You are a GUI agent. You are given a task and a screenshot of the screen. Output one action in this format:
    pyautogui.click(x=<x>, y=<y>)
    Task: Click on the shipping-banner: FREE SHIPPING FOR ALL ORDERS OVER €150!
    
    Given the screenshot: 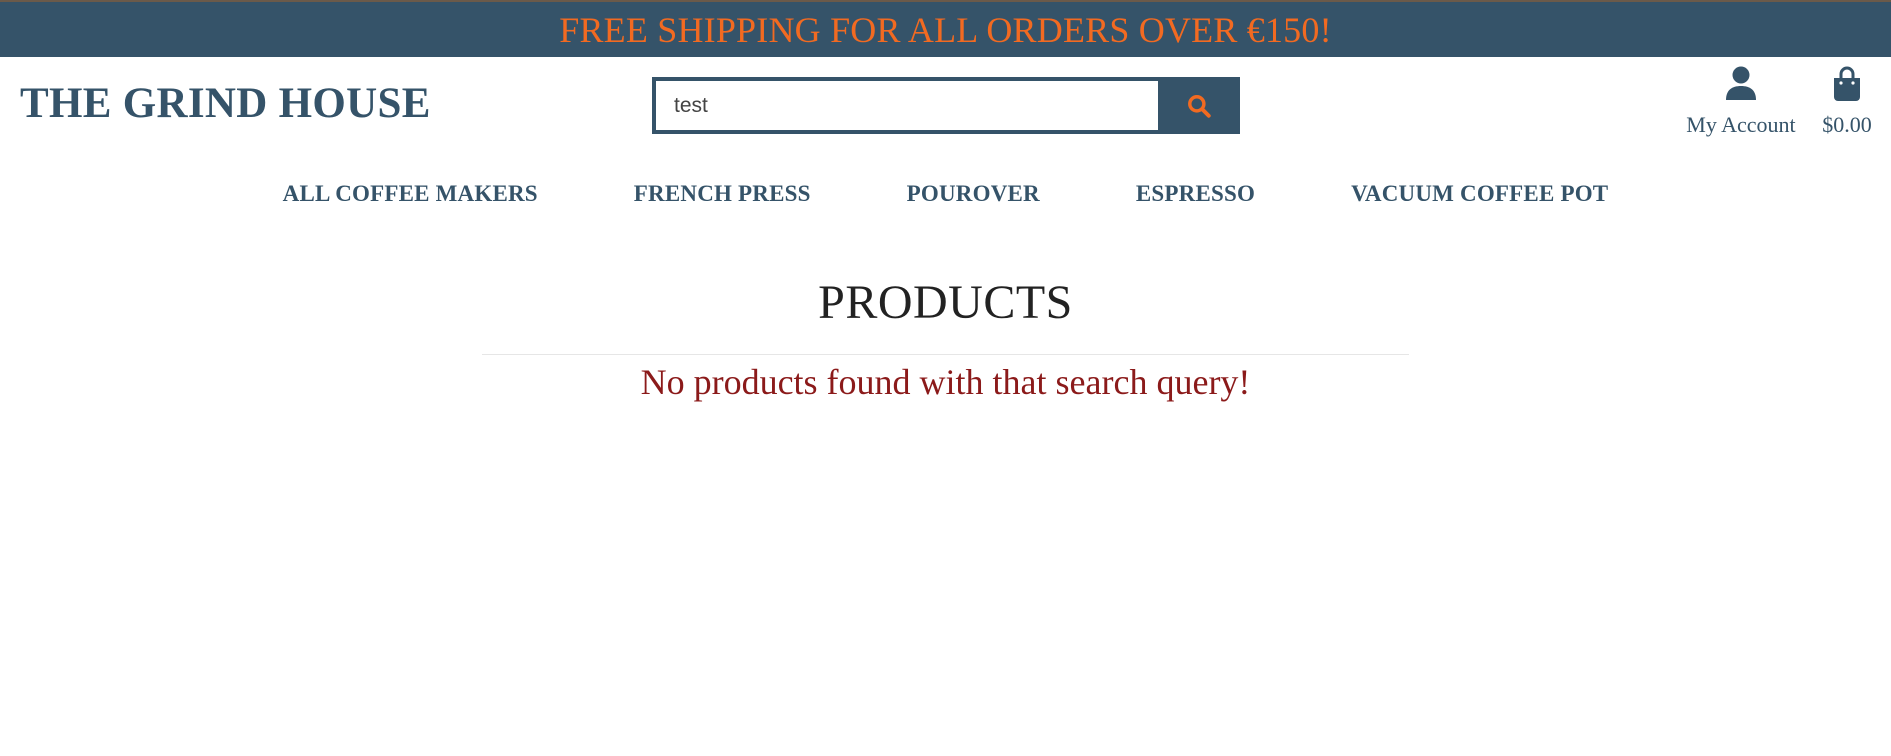 What is the action you would take?
    pyautogui.click(x=945, y=28)
    